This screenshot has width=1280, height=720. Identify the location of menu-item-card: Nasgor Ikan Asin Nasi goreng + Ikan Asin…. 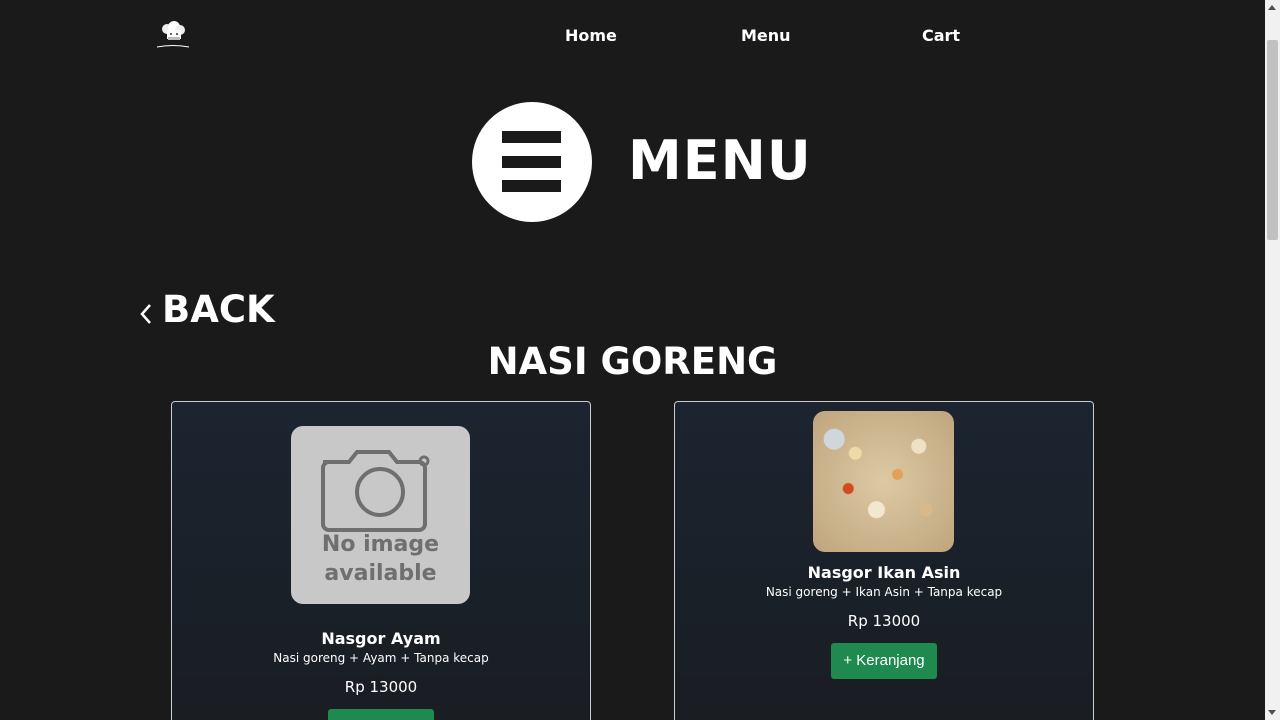
(884, 560).